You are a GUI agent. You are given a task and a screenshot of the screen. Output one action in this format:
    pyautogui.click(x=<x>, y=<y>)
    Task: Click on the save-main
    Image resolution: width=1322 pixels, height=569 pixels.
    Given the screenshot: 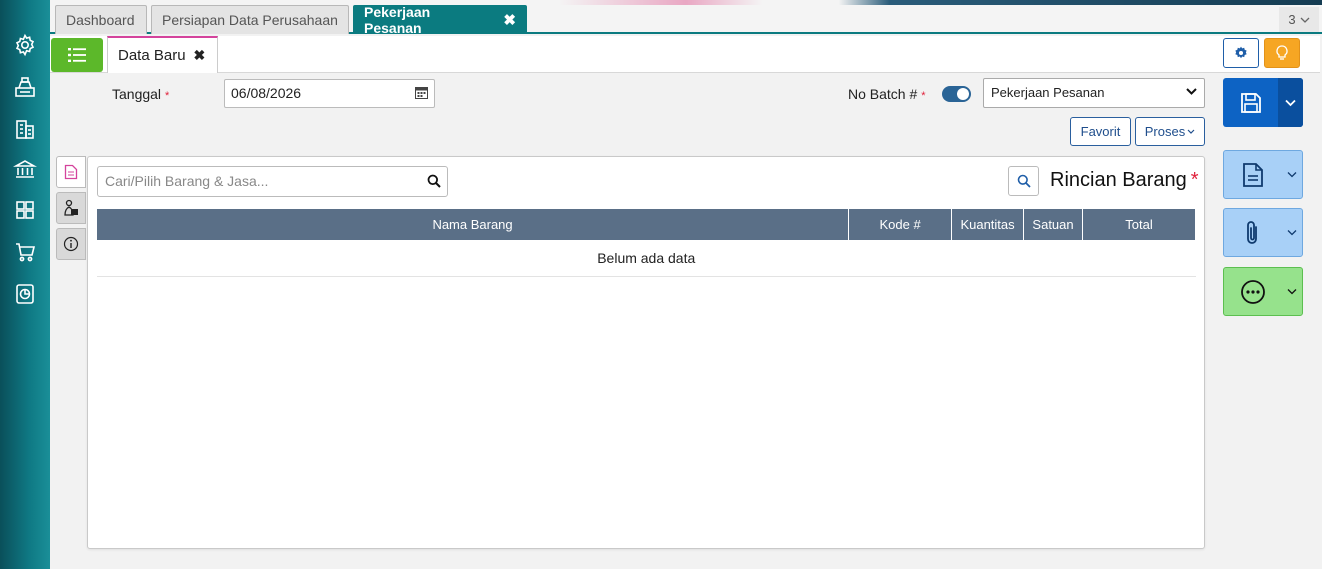 What is the action you would take?
    pyautogui.click(x=1250, y=102)
    